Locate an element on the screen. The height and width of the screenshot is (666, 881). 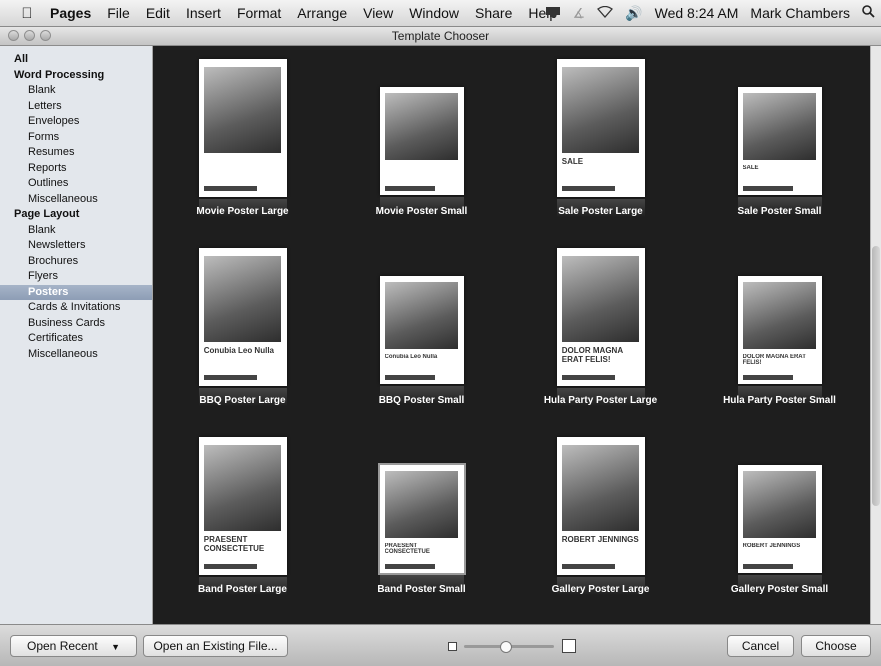
sidebar-item-3: Letters is located at coordinates (76, 107).